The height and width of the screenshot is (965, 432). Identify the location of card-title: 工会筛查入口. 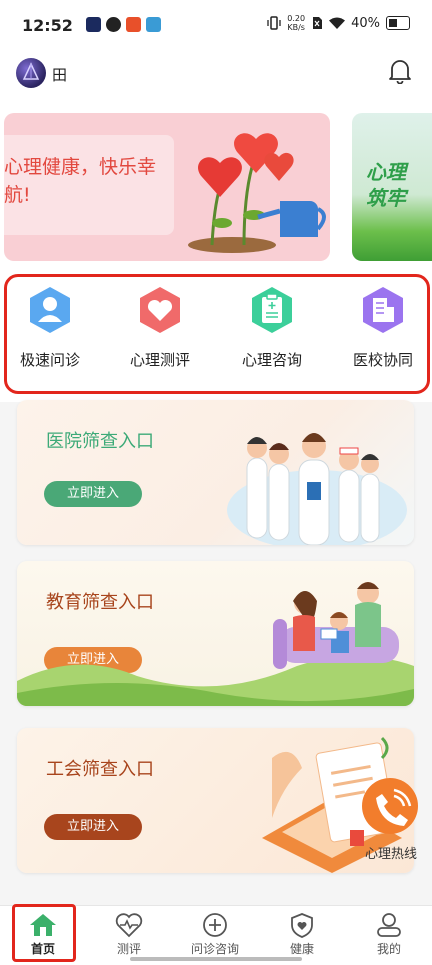
(100, 769).